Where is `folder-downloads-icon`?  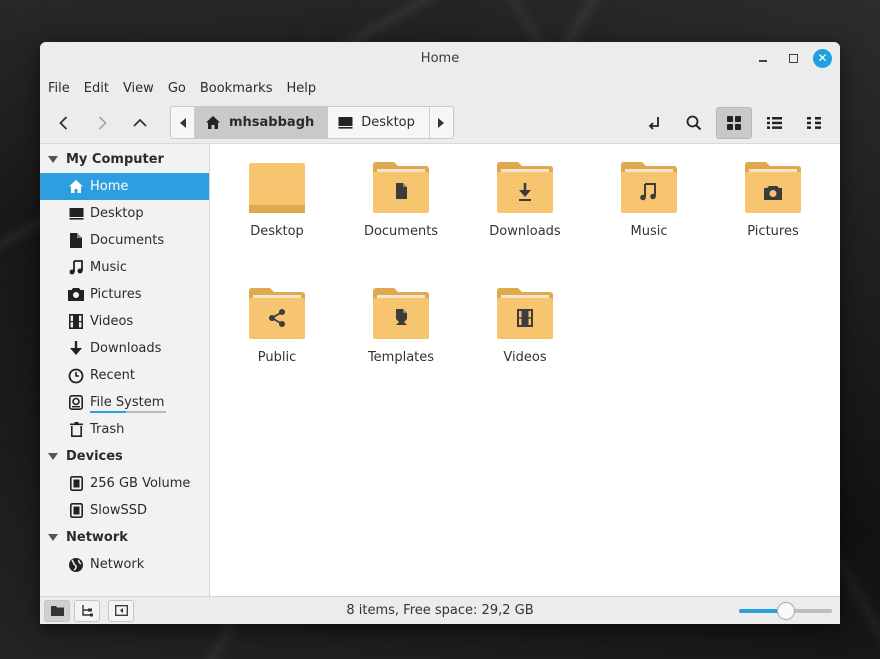
folder-downloads-icon is located at coordinates (525, 187).